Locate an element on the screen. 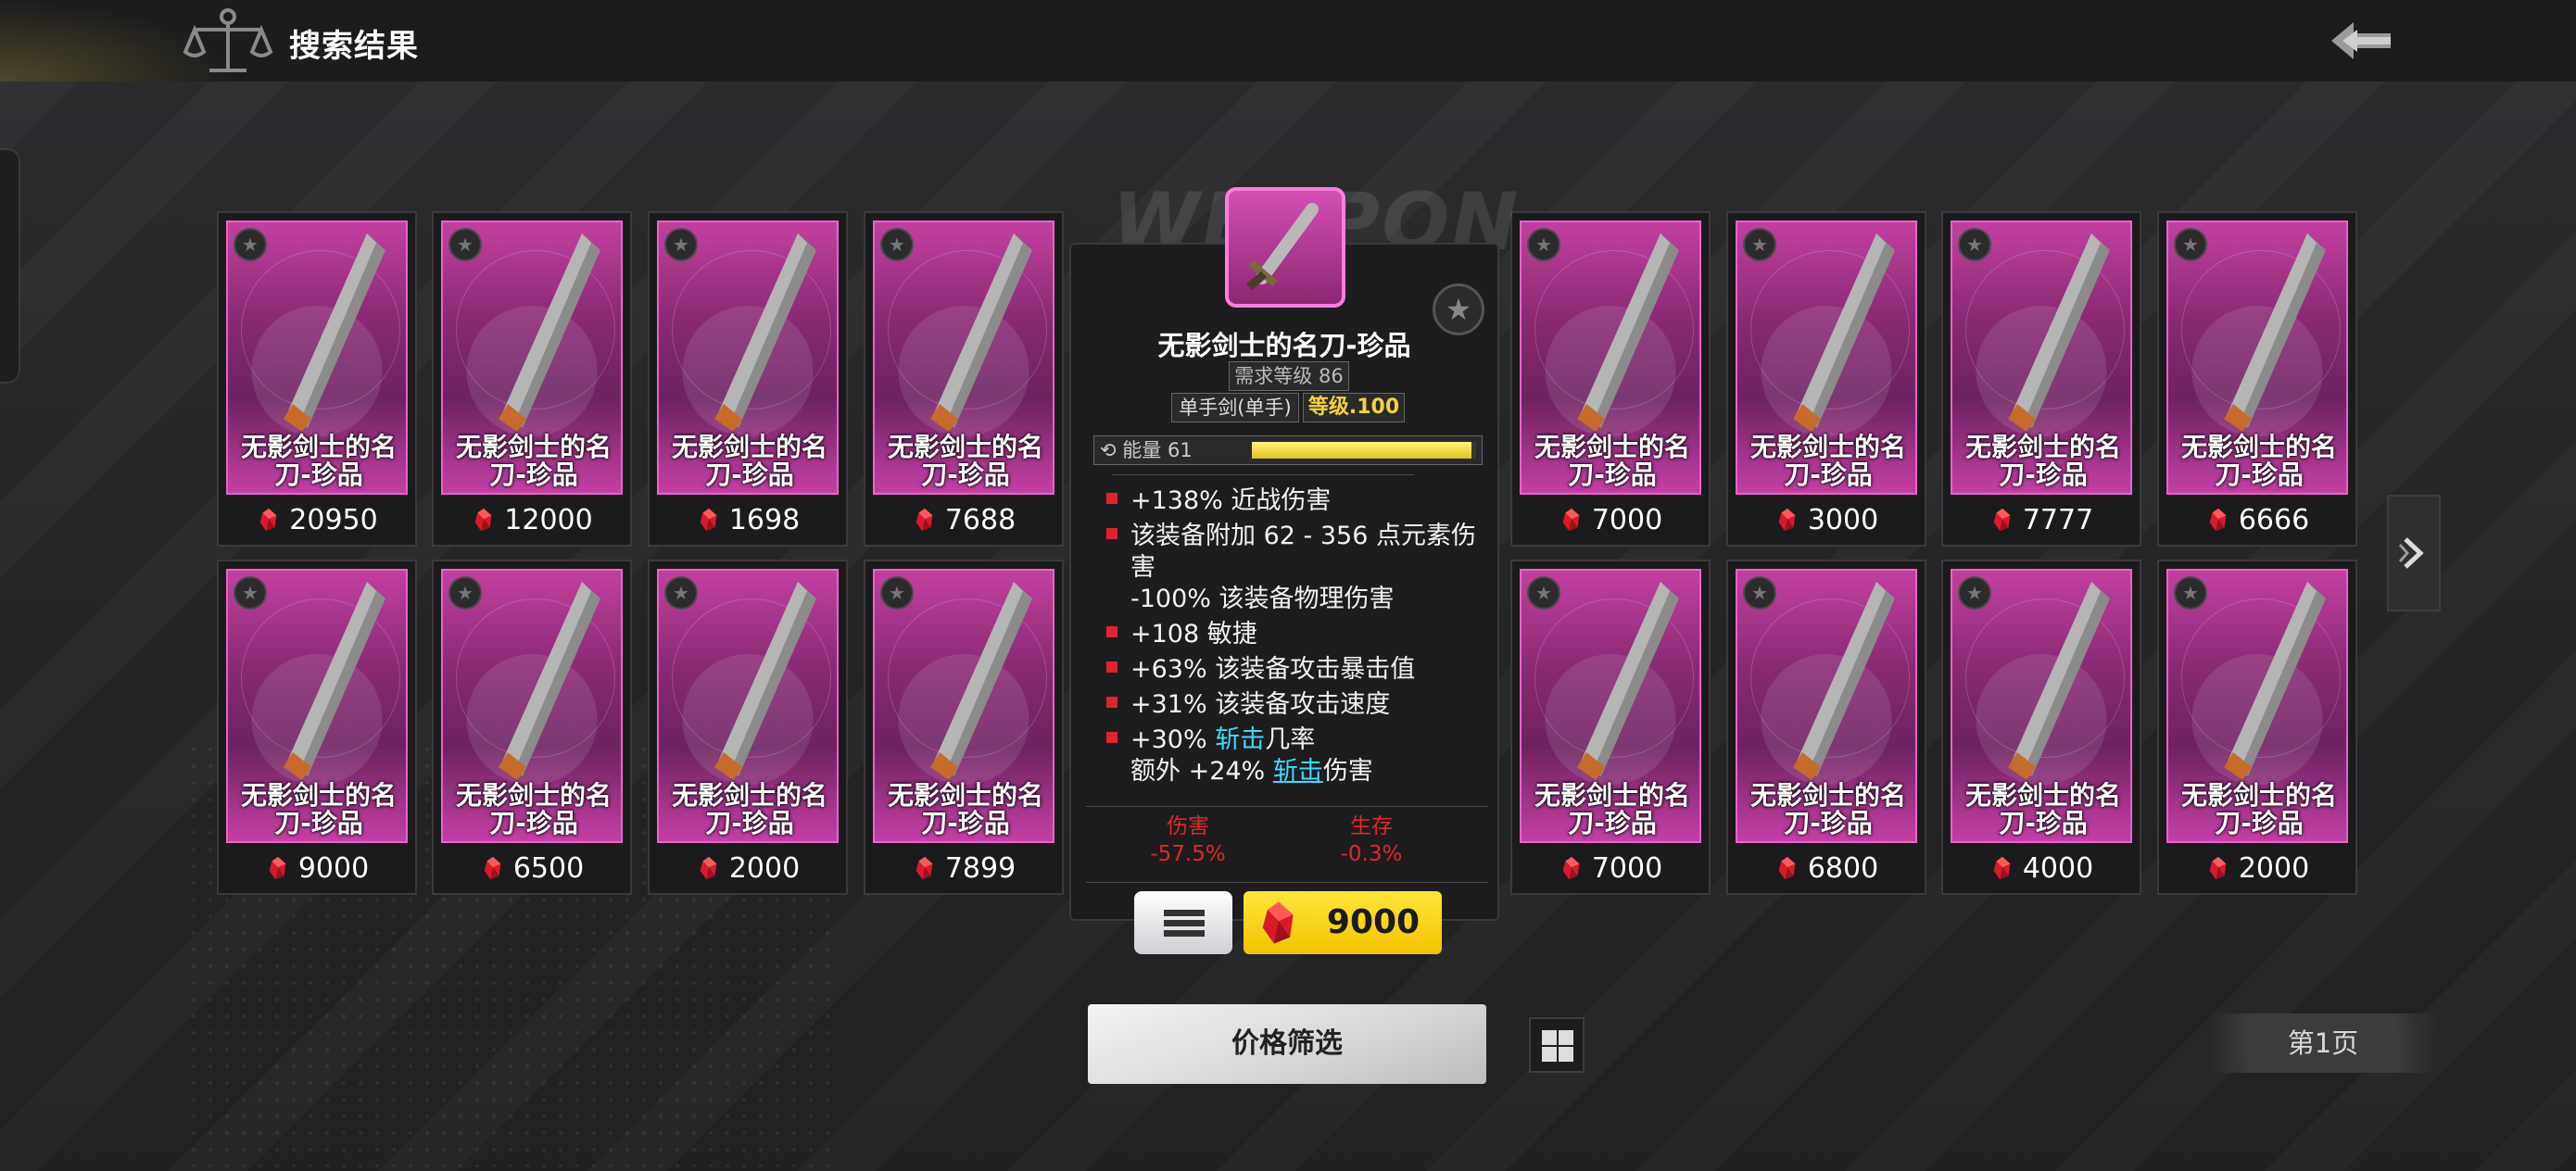 The image size is (2576, 1171). stat-line: +30% 斩击几率 额外 +24% 斩击伤害 is located at coordinates (1298, 756).